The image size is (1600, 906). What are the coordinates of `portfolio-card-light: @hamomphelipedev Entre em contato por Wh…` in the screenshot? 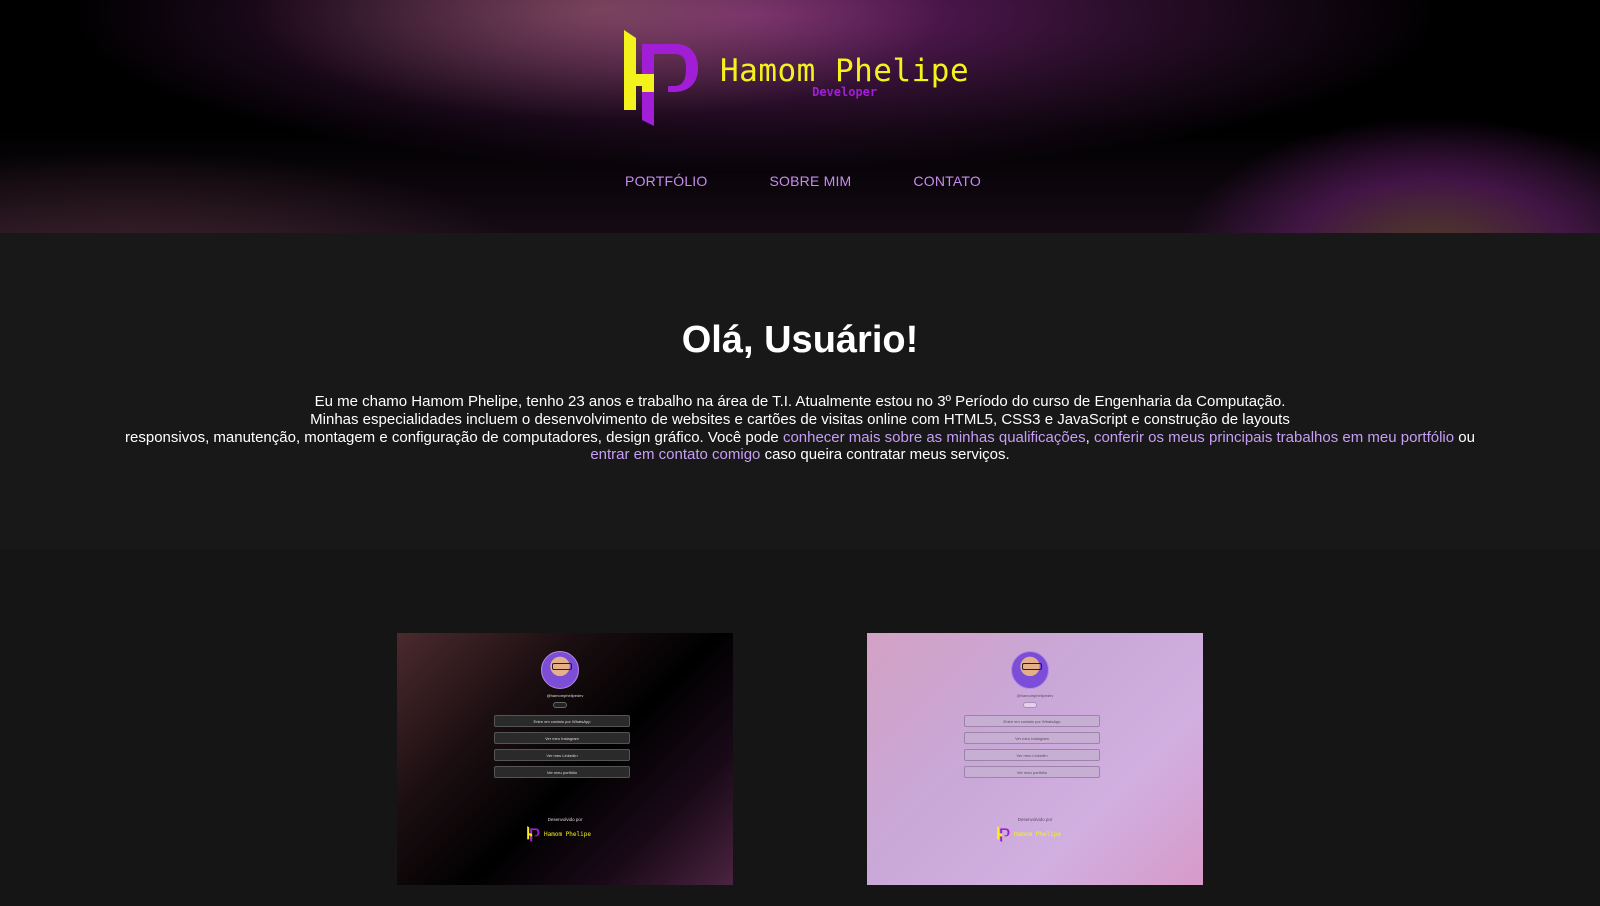 It's located at (1035, 759).